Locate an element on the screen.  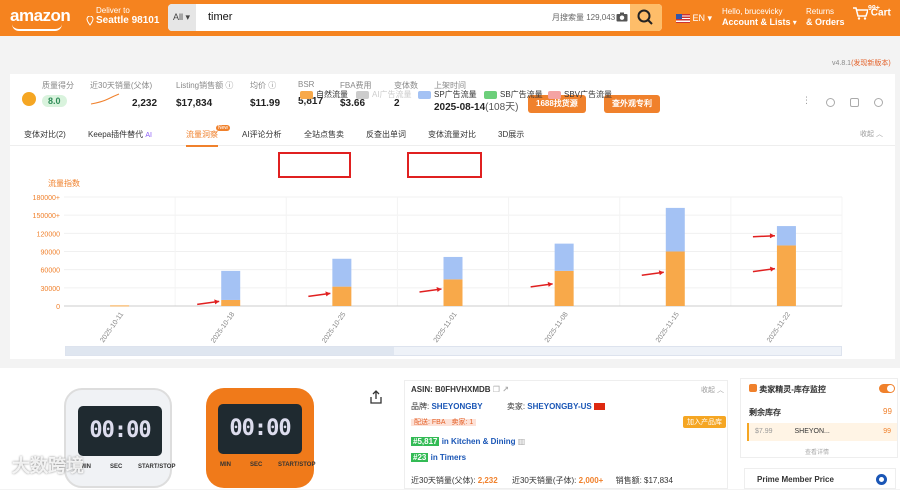
monitor-toggle is located at coordinates (887, 388).